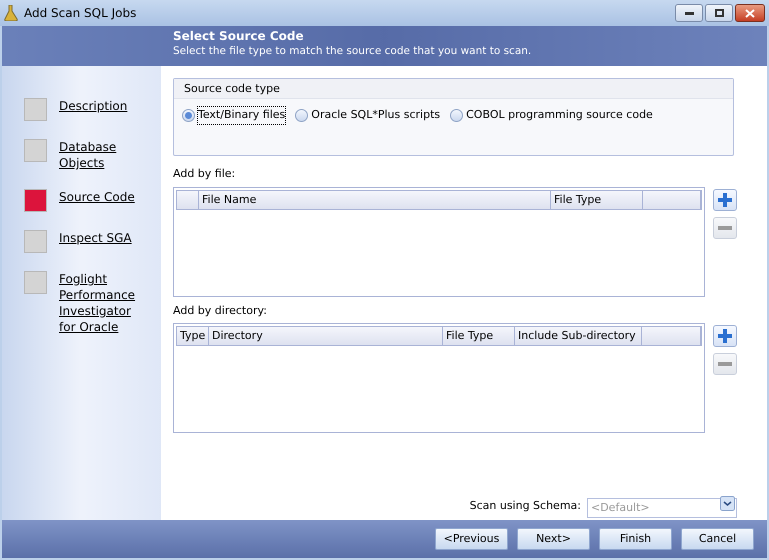 The height and width of the screenshot is (560, 769). I want to click on column-header: File Name, so click(375, 199).